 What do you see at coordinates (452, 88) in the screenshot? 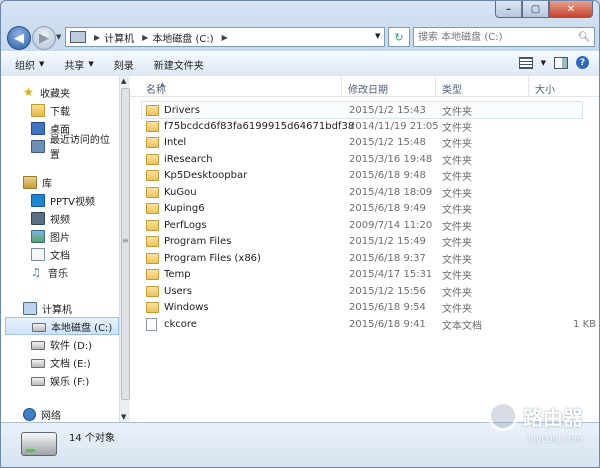
I see `column-type: 类型` at bounding box center [452, 88].